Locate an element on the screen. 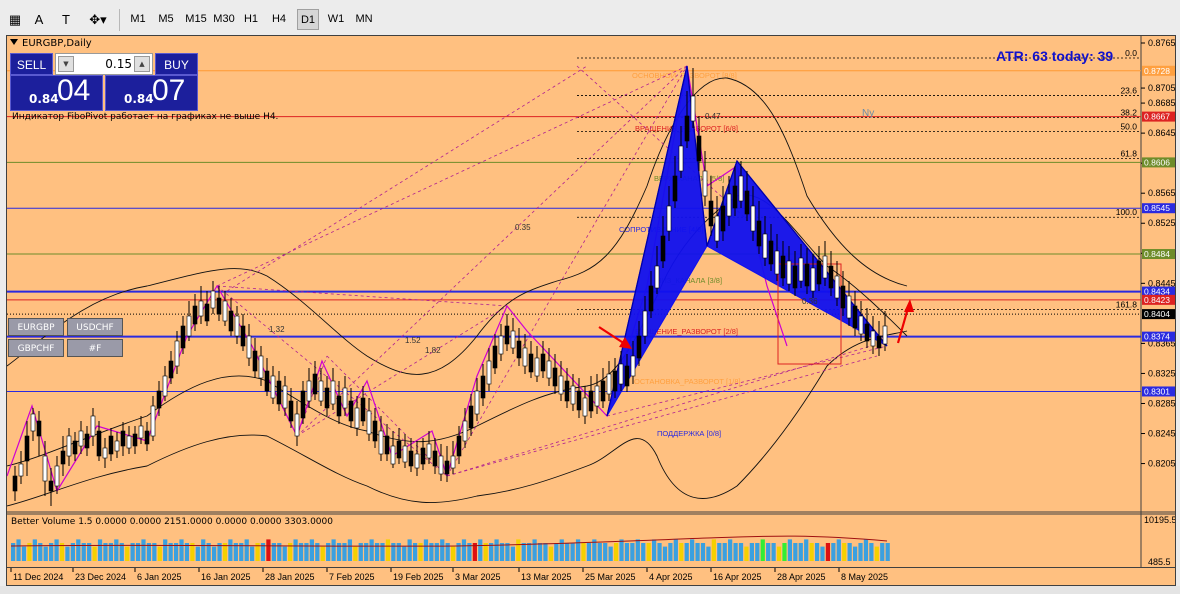 This screenshot has height=594, width=1180. symbol-button-eurgbp: EURGBP is located at coordinates (36, 327).